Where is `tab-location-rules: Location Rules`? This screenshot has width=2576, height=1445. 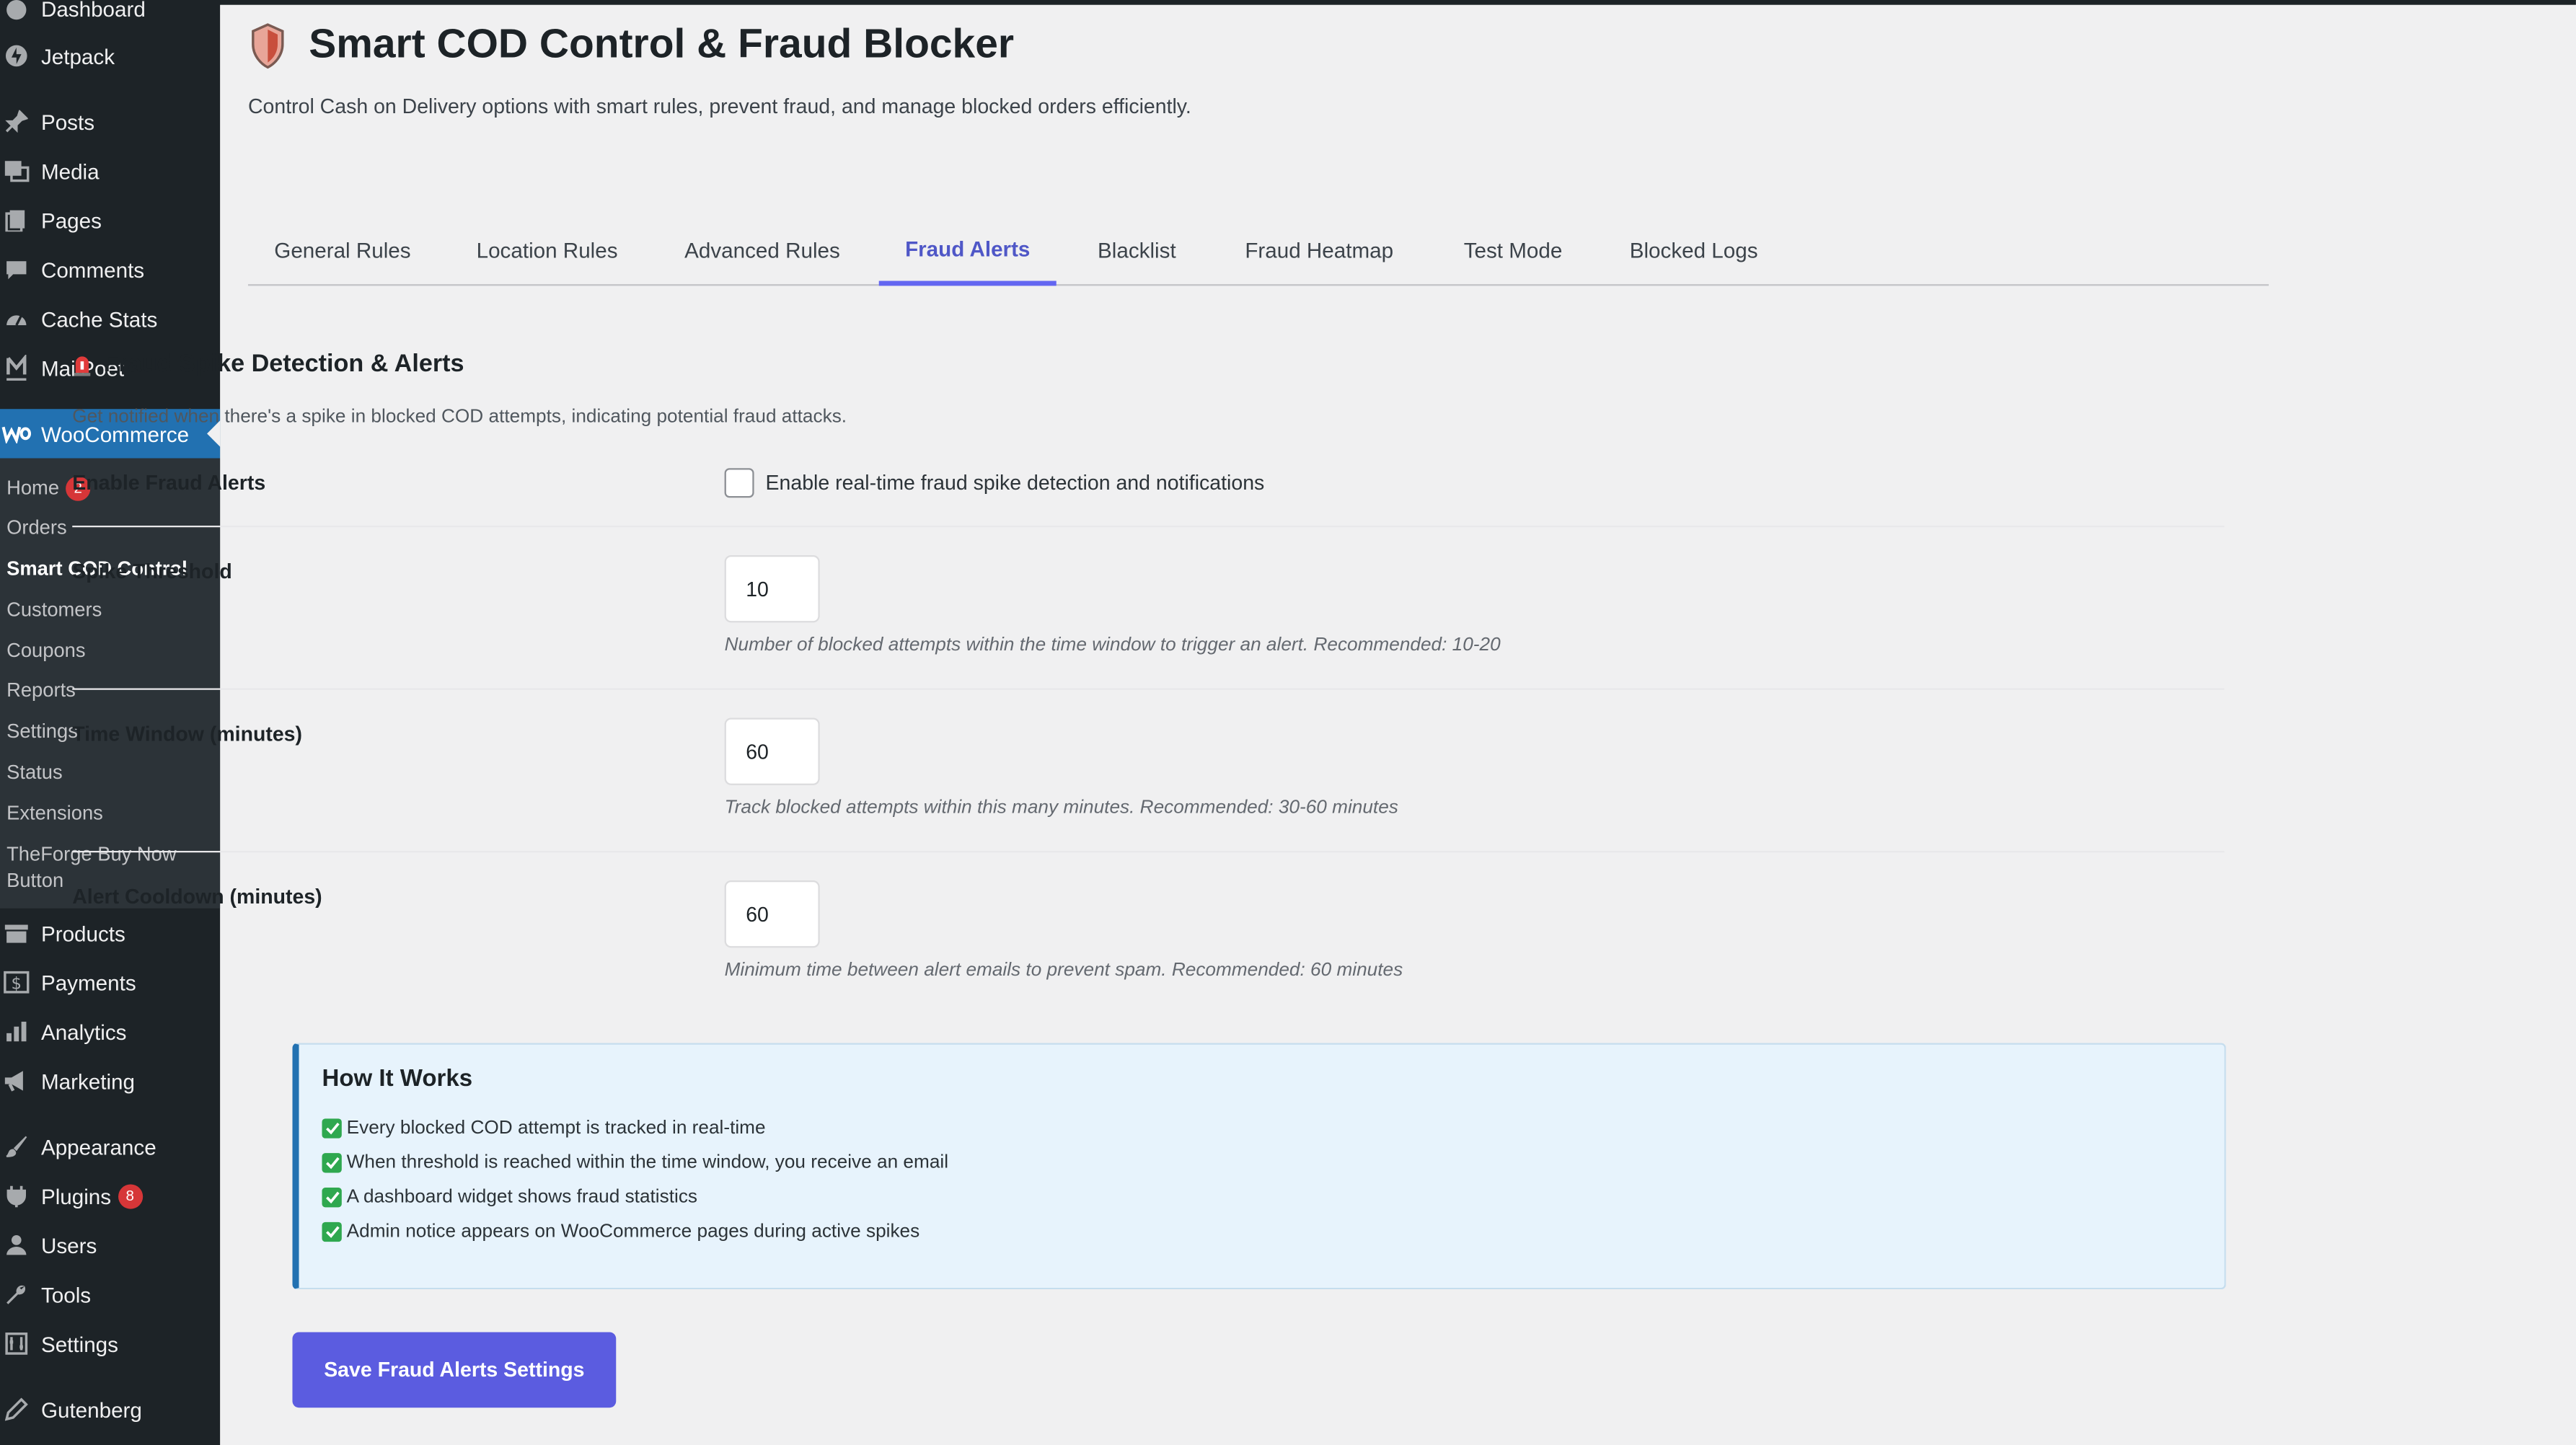 tab-location-rules: Location Rules is located at coordinates (547, 250).